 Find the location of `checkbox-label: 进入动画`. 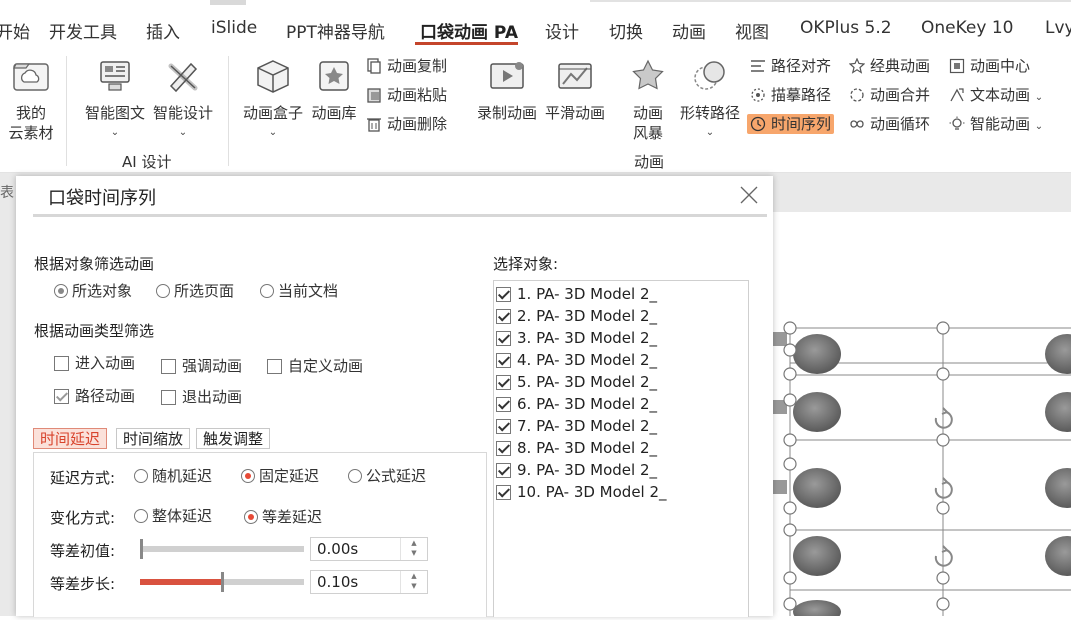

checkbox-label: 进入动画 is located at coordinates (105, 363).